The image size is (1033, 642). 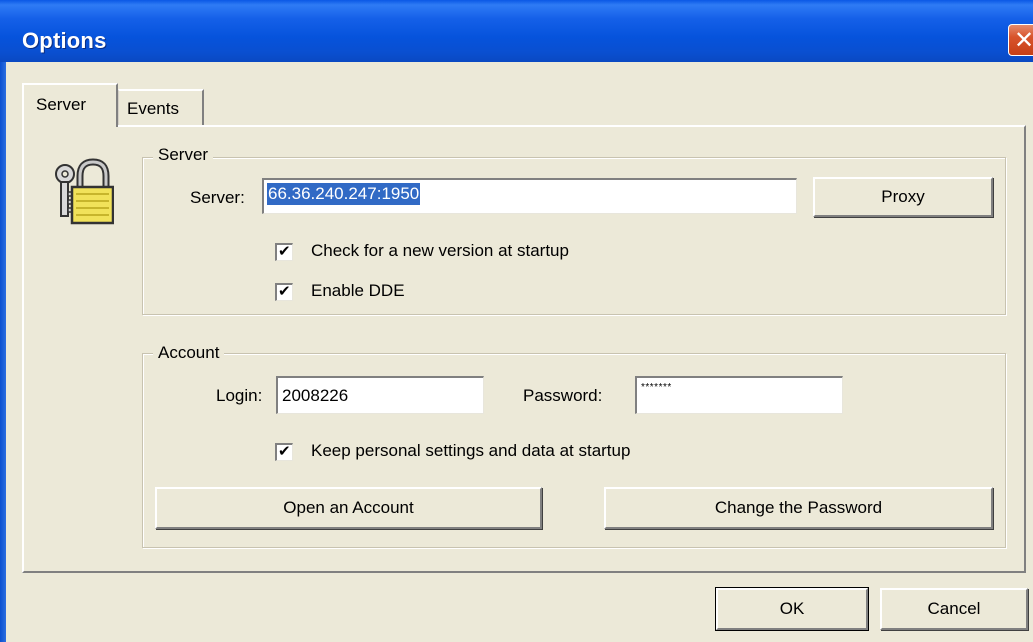 I want to click on close-icon: ✕, so click(x=1023, y=40).